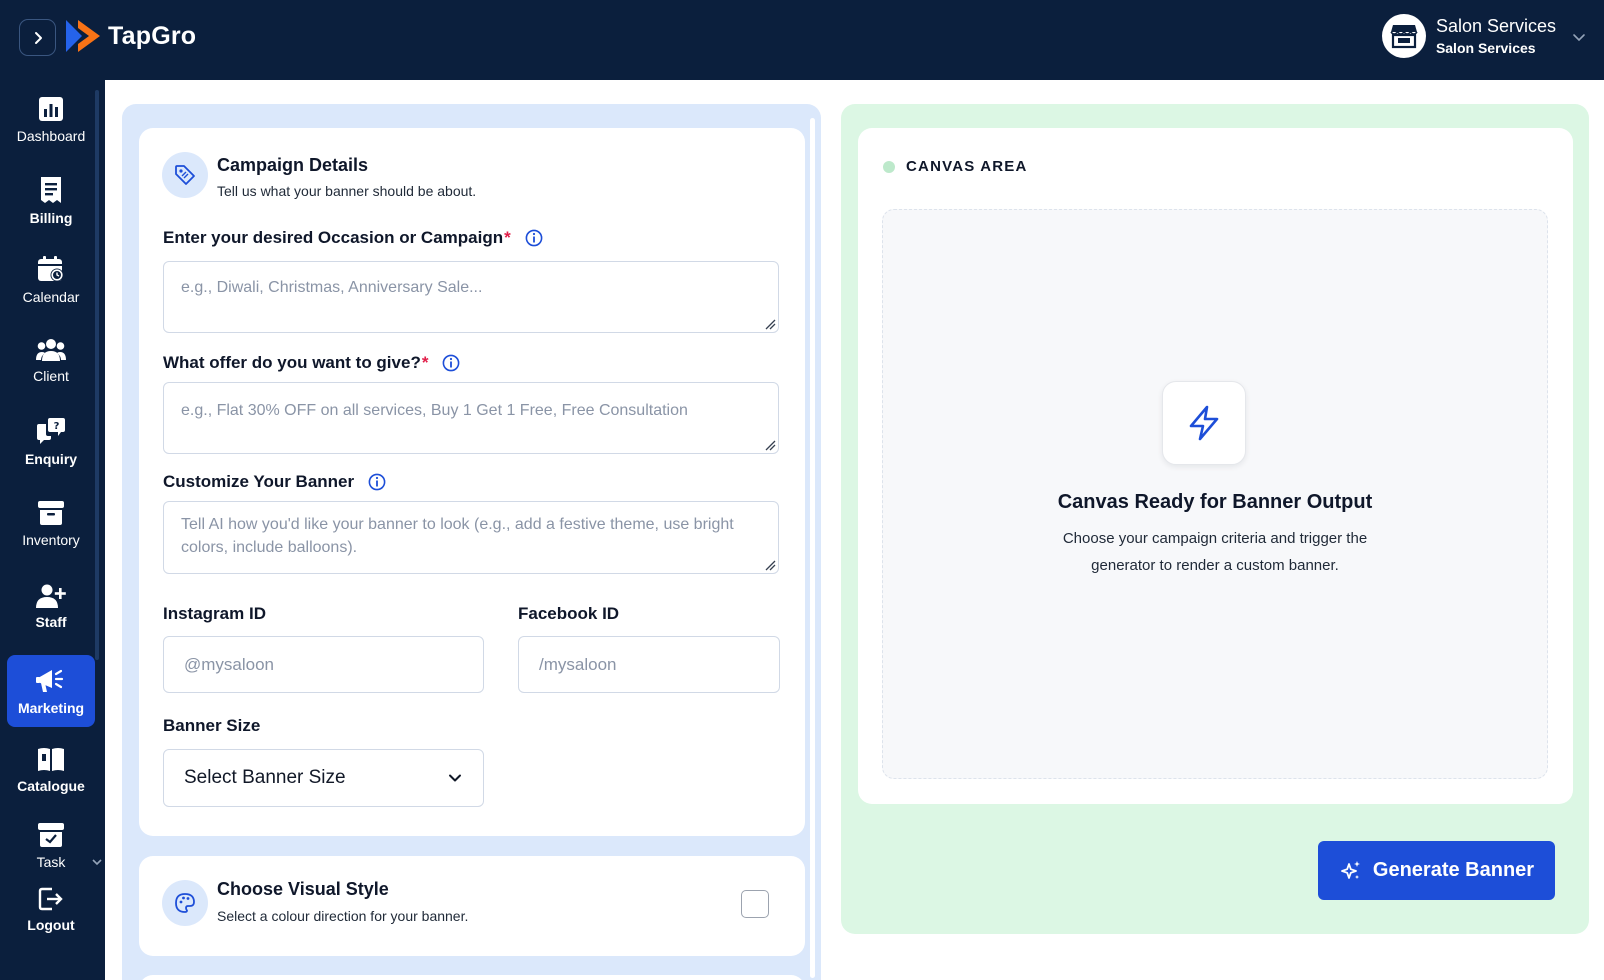 The height and width of the screenshot is (980, 1604). What do you see at coordinates (274, 482) in the screenshot?
I see `customize-label: Customize Your Banner` at bounding box center [274, 482].